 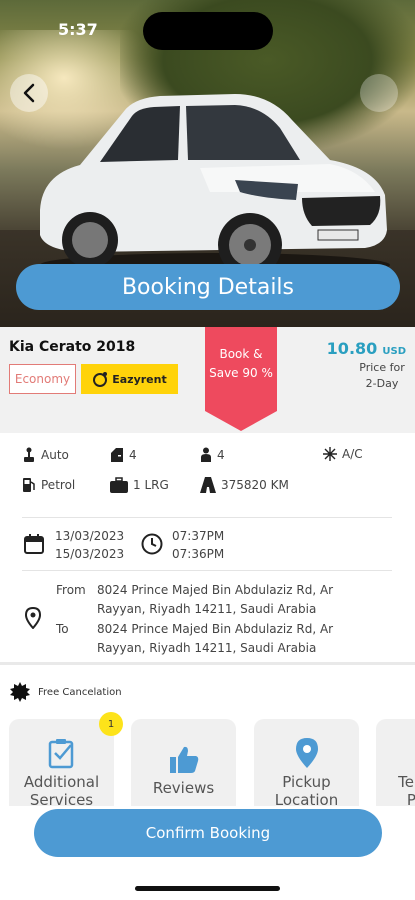 I want to click on section-separator, so click(x=207, y=663).